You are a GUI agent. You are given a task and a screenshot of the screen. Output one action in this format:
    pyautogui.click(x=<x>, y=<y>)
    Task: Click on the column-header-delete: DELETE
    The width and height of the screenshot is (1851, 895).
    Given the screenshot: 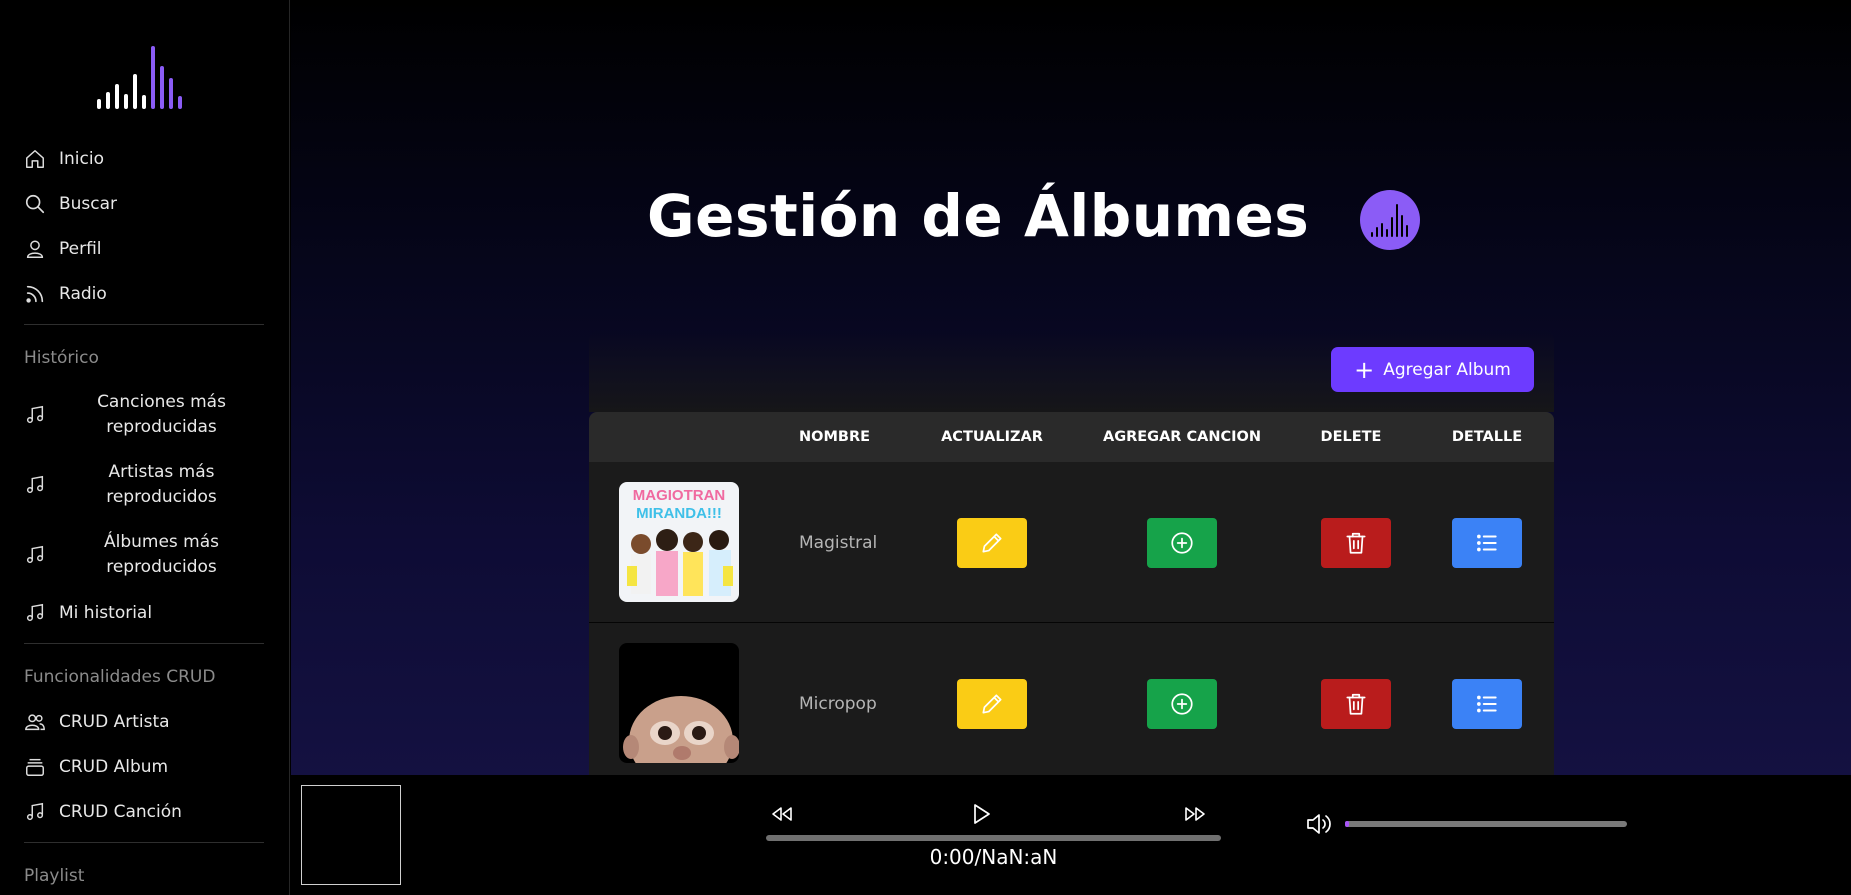 What is the action you would take?
    pyautogui.click(x=1351, y=437)
    